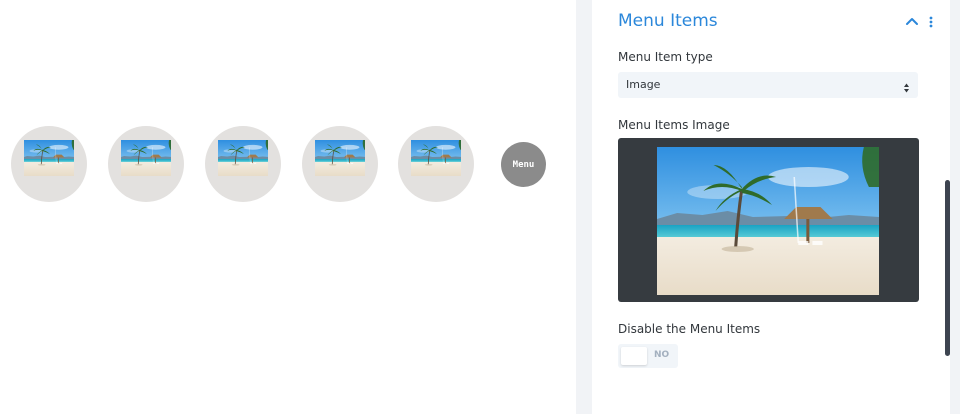 The height and width of the screenshot is (414, 960). I want to click on menu-toggle-label: Menu, so click(523, 164).